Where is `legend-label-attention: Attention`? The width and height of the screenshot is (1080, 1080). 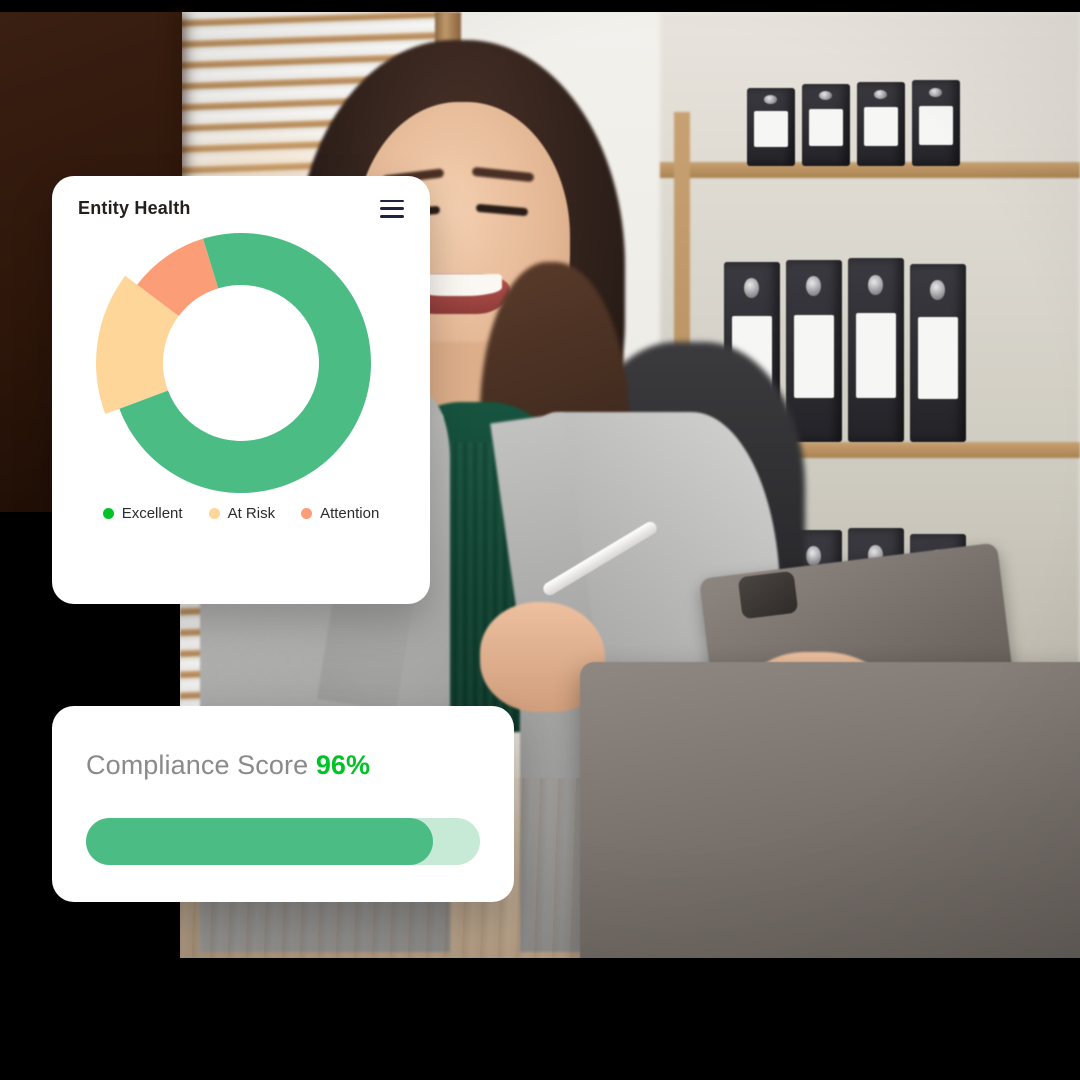 legend-label-attention: Attention is located at coordinates (350, 513).